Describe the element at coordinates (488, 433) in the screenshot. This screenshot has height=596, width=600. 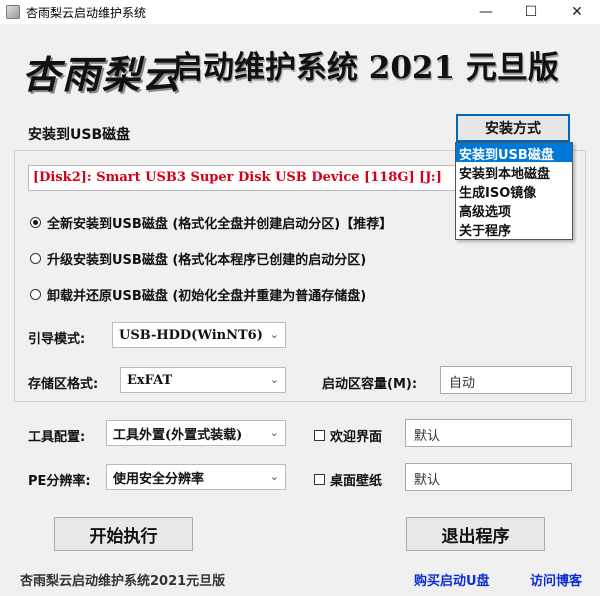
I see `welcome-screen-input: 默认` at that location.